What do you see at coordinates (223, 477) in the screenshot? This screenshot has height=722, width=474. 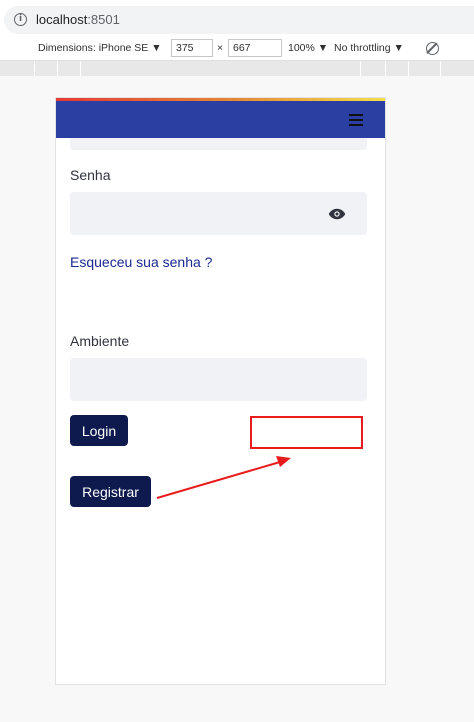 I see `annotation-arrow` at bounding box center [223, 477].